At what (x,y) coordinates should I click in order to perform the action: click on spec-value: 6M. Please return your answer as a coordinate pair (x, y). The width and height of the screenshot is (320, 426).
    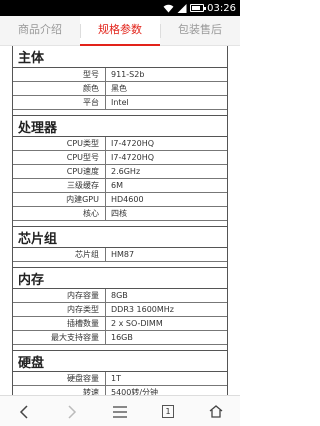
    Looking at the image, I should click on (117, 185).